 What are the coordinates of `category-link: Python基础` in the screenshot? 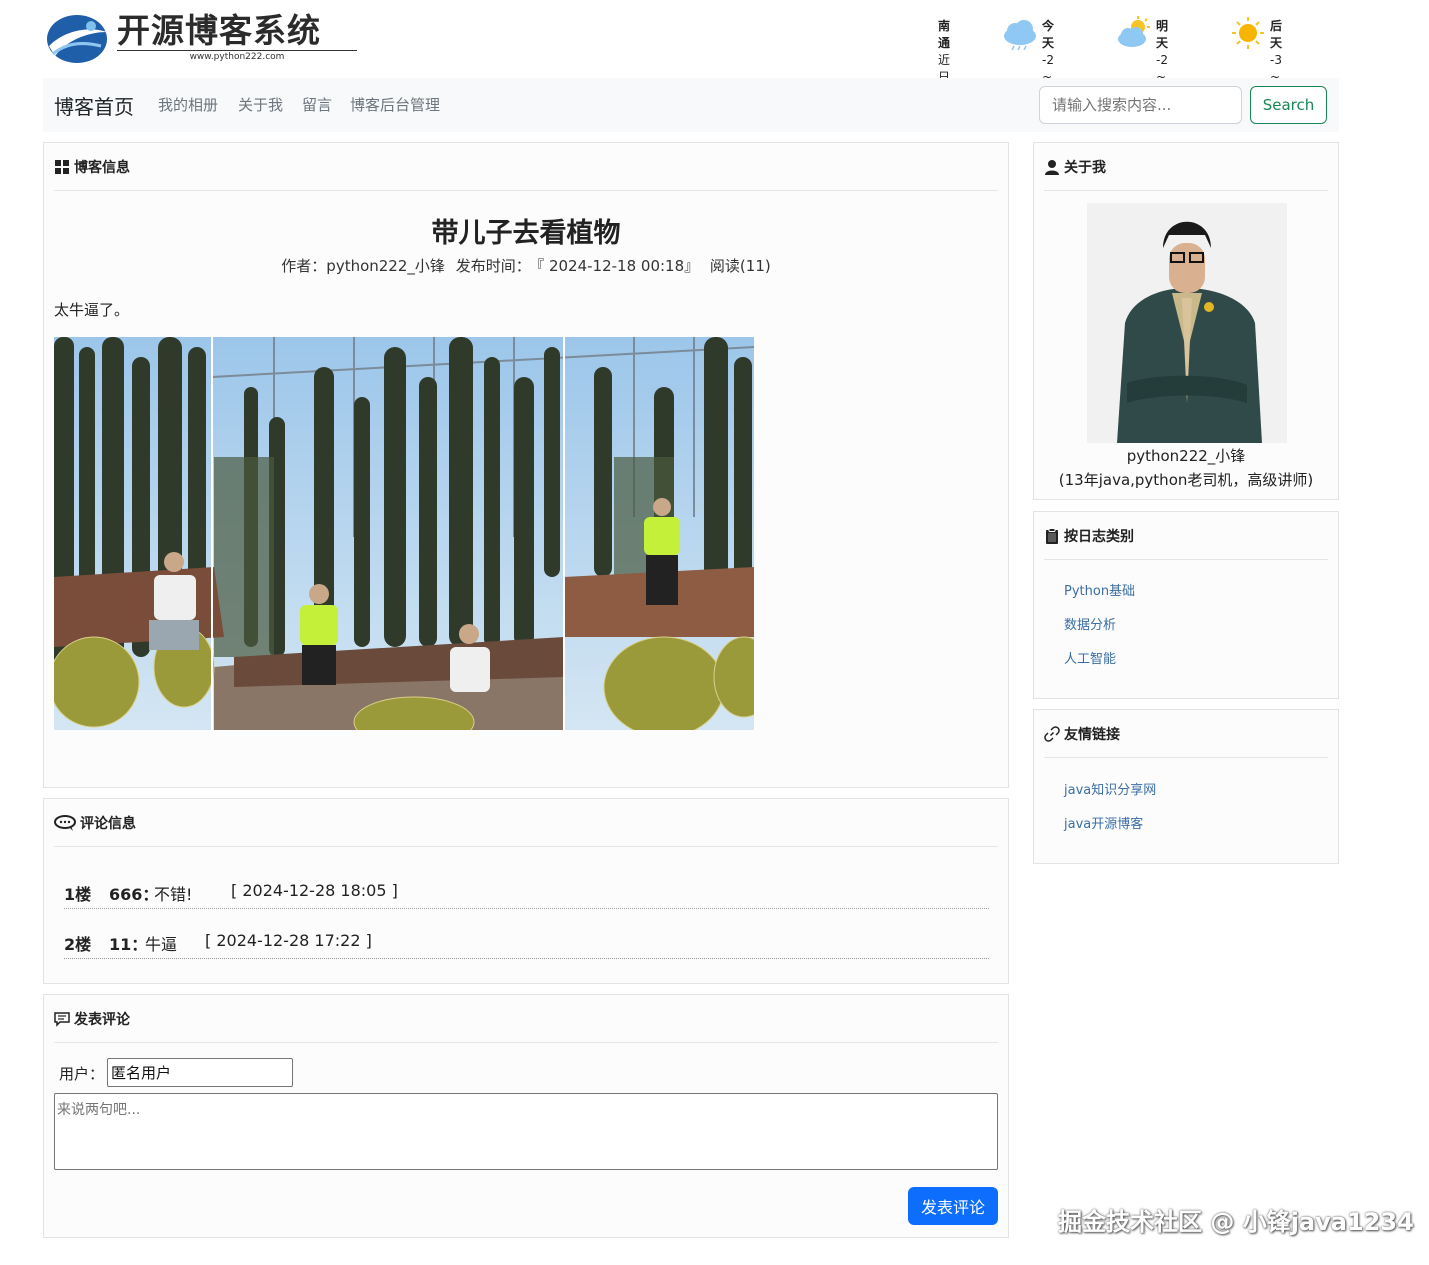 It's located at (1099, 589).